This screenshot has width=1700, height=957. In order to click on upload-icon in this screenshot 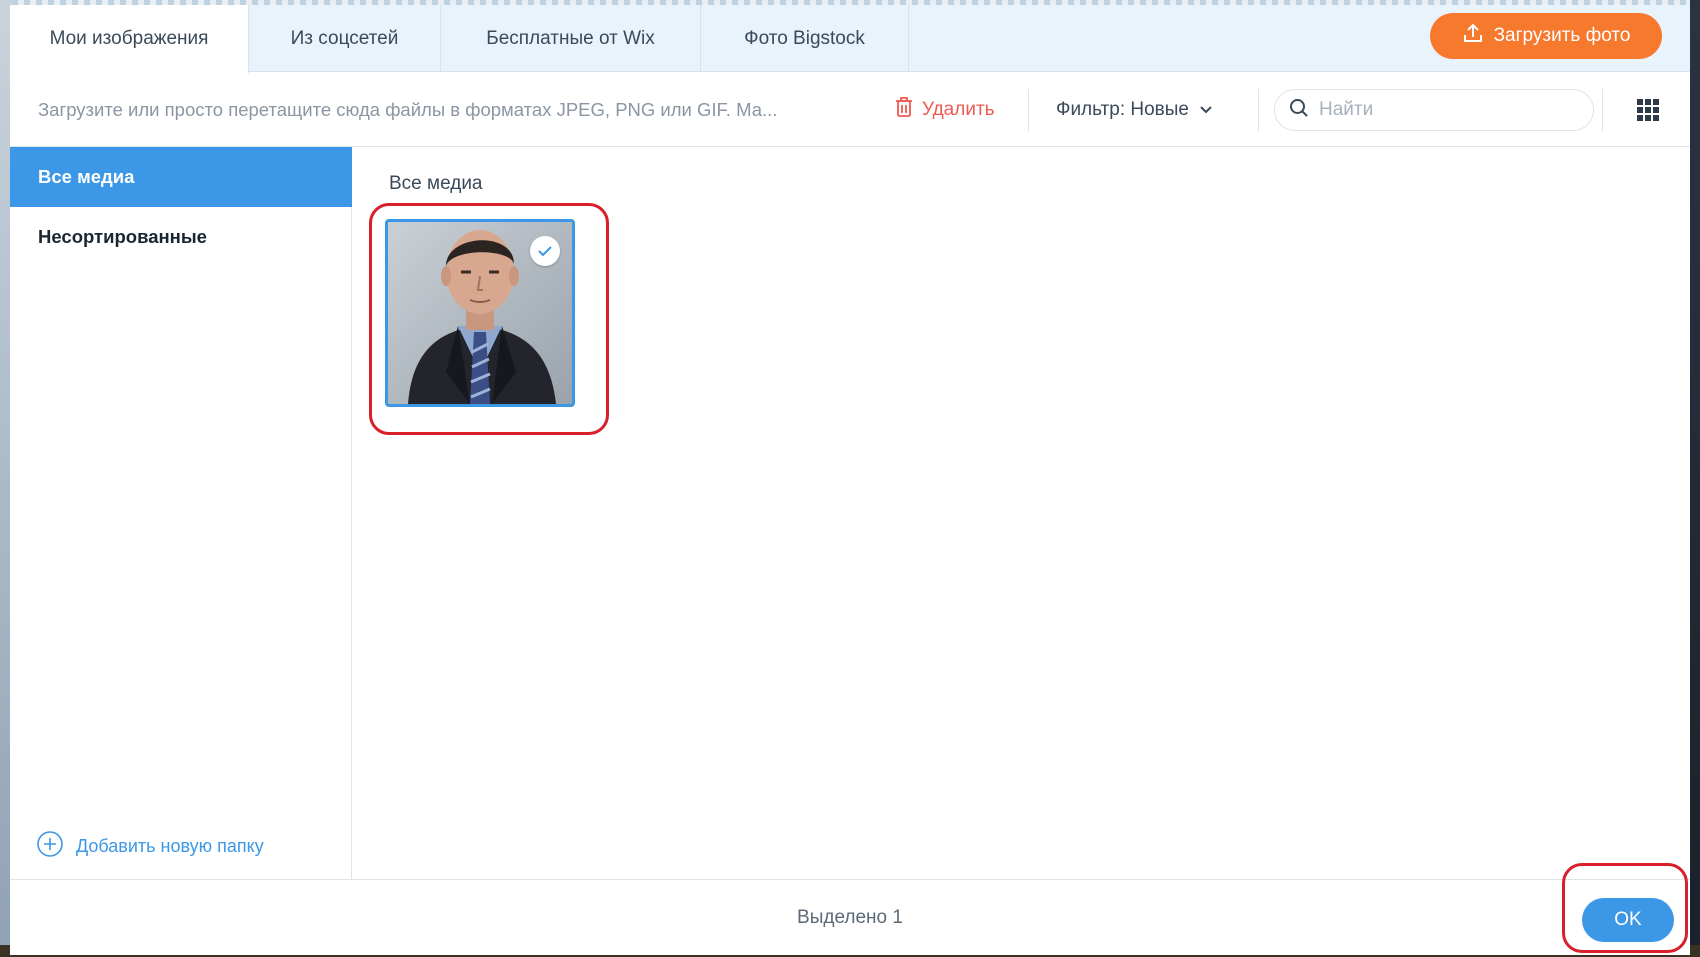, I will do `click(1473, 36)`.